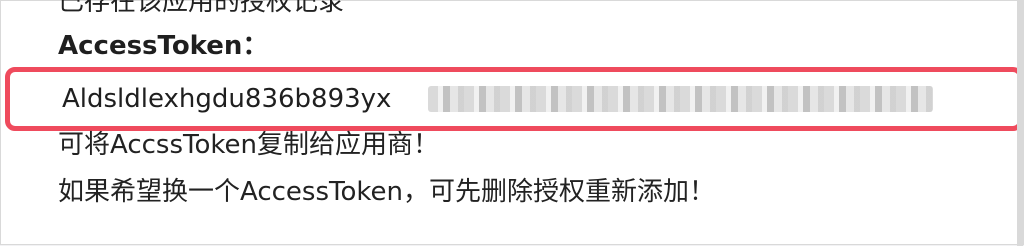  Describe the element at coordinates (680, 99) in the screenshot. I see `redacted-token-part` at that location.